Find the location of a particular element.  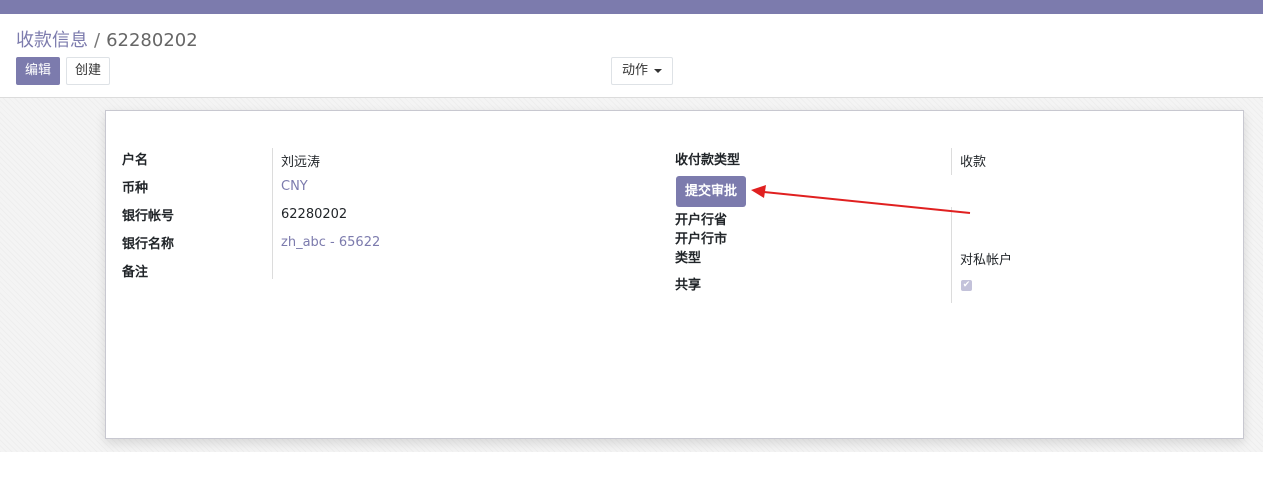

field-label-account-type: 类型 is located at coordinates (688, 258).